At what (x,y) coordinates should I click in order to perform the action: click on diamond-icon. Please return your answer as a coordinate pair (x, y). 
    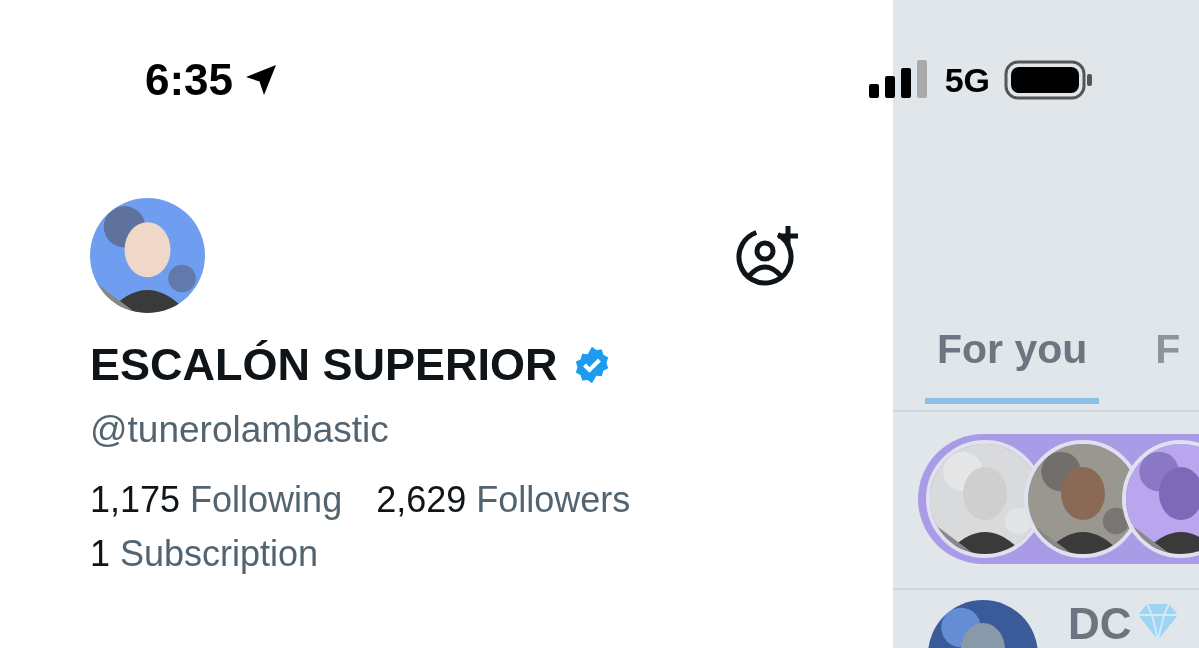
    Looking at the image, I should click on (1157, 622).